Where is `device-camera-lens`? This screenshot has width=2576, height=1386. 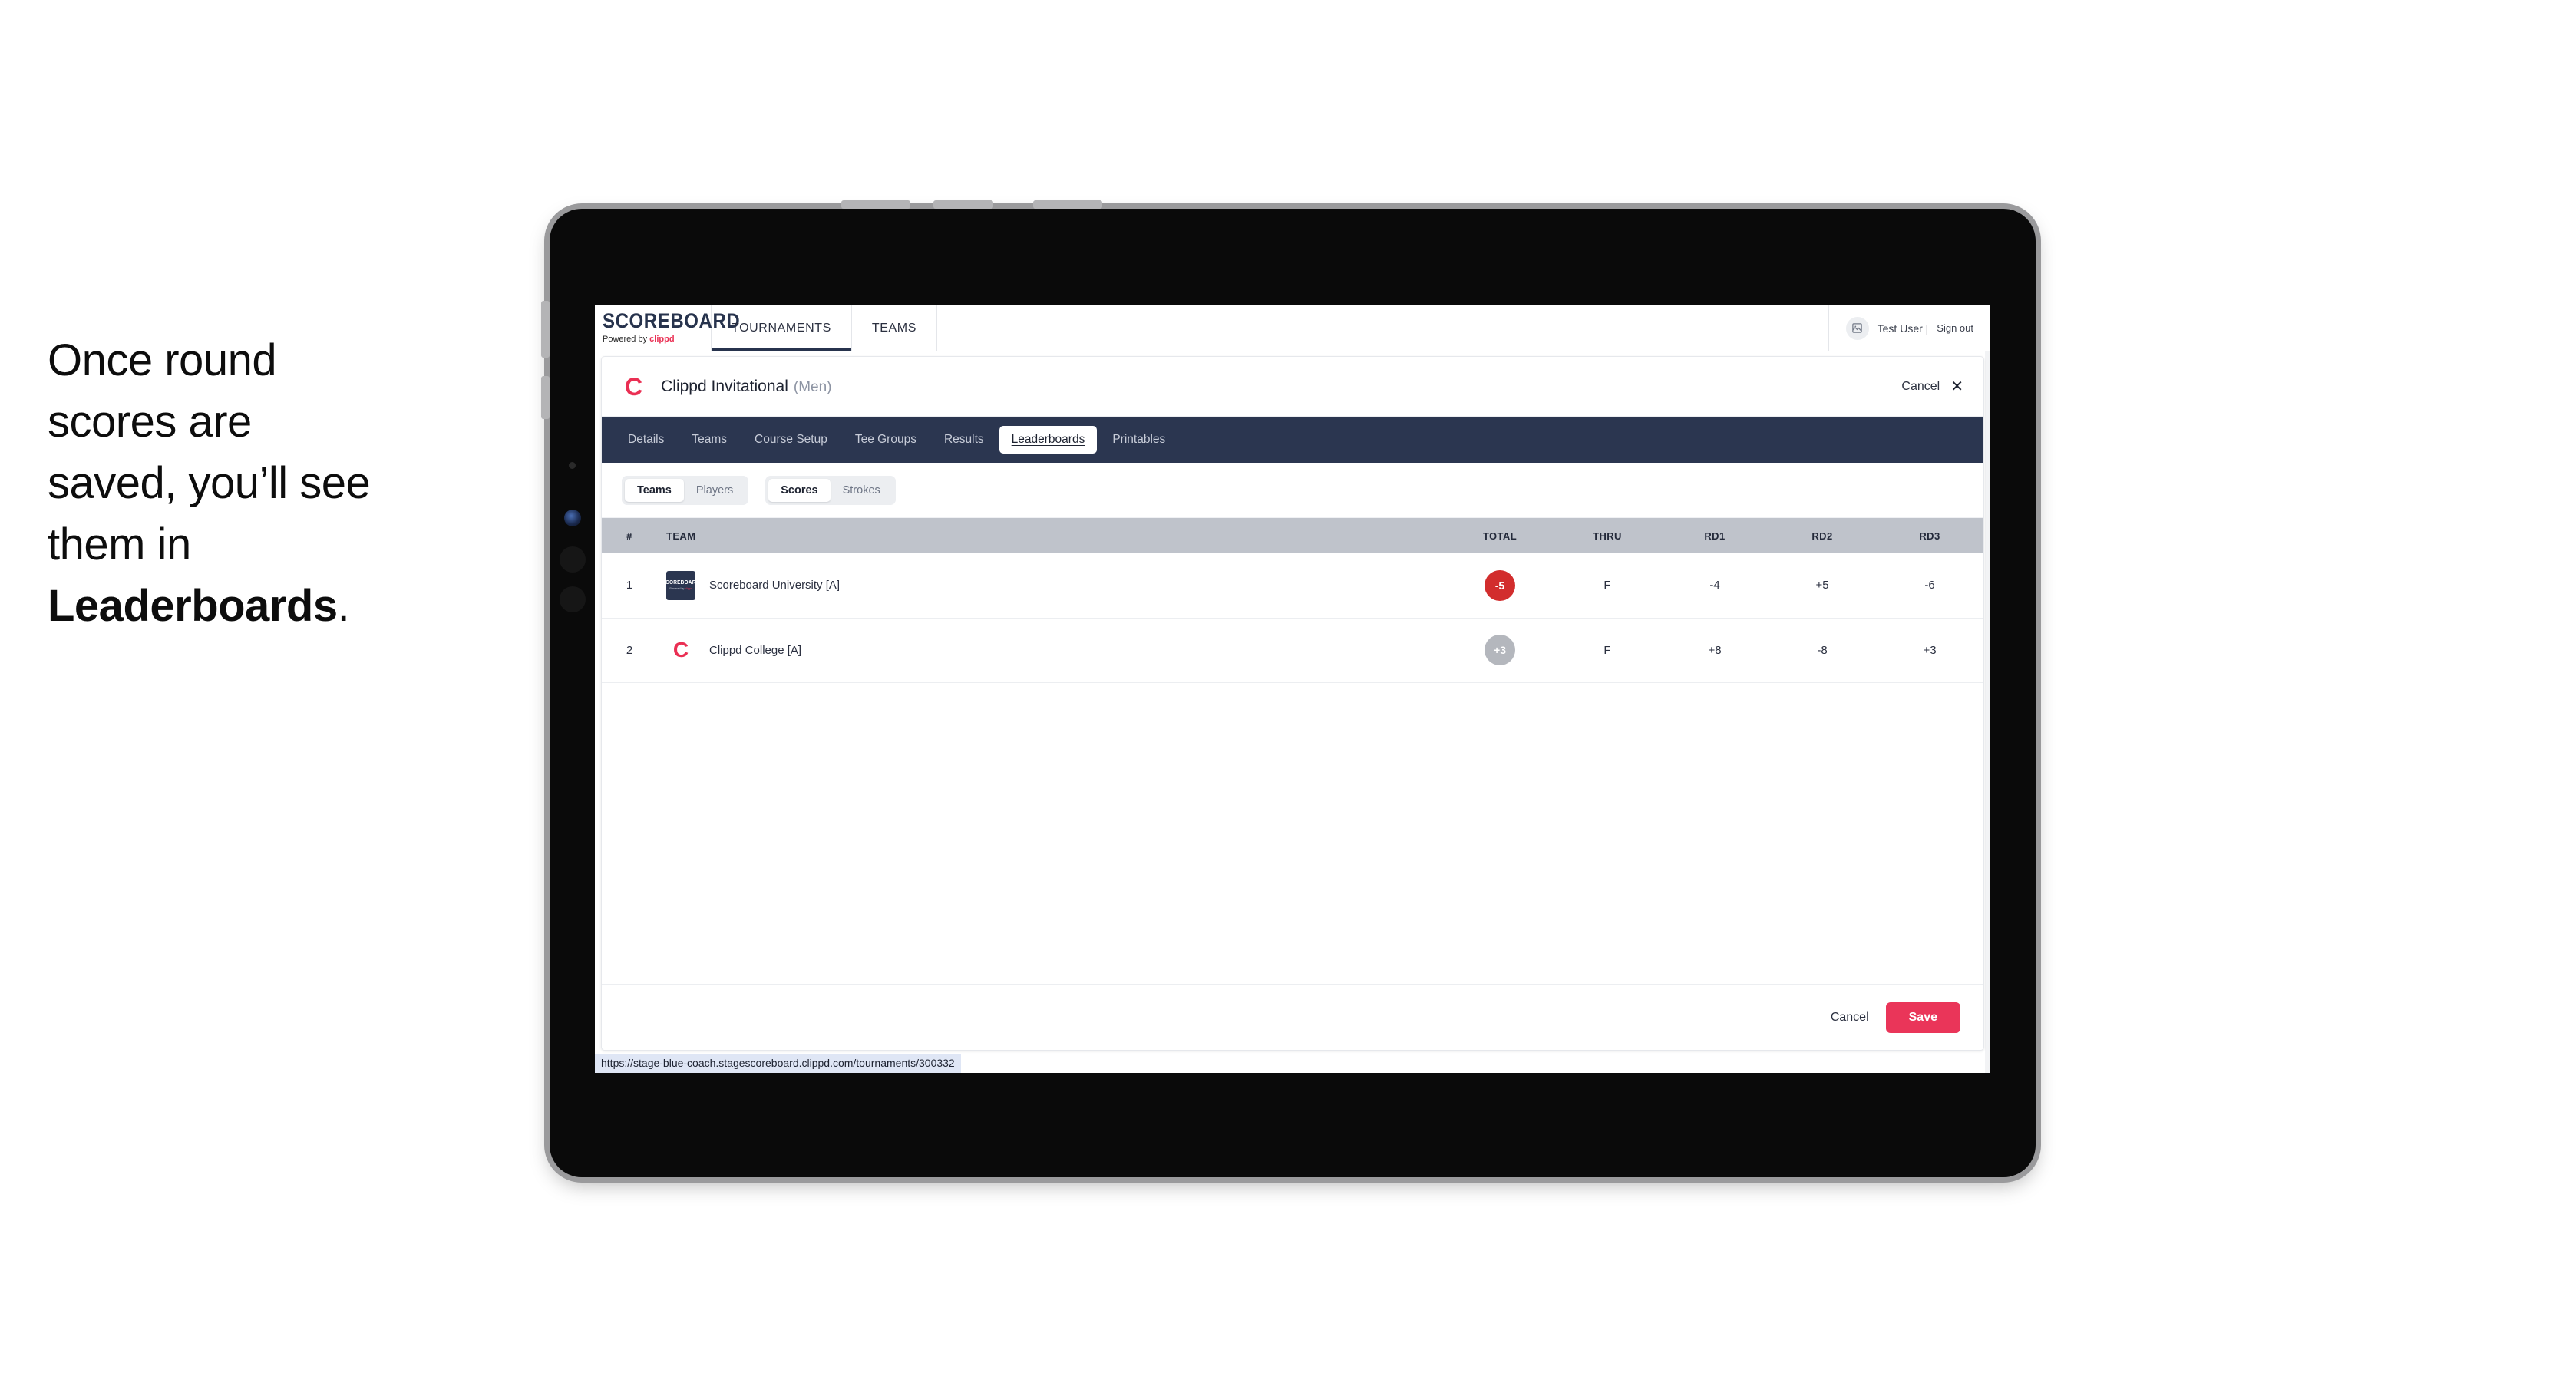
device-camera-lens is located at coordinates (572, 518).